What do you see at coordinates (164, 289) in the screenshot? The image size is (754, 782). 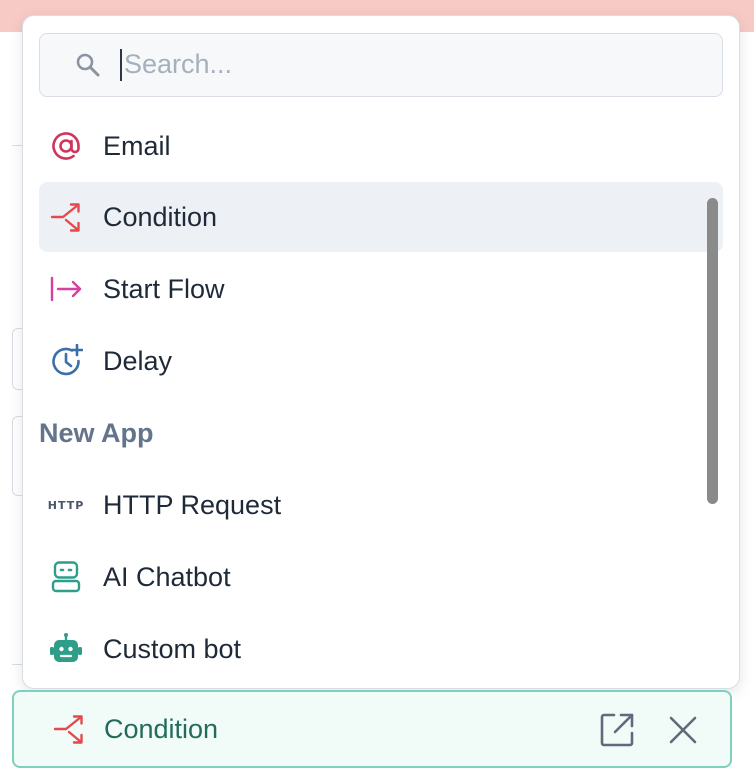 I see `menu-item-label: Start Flow` at bounding box center [164, 289].